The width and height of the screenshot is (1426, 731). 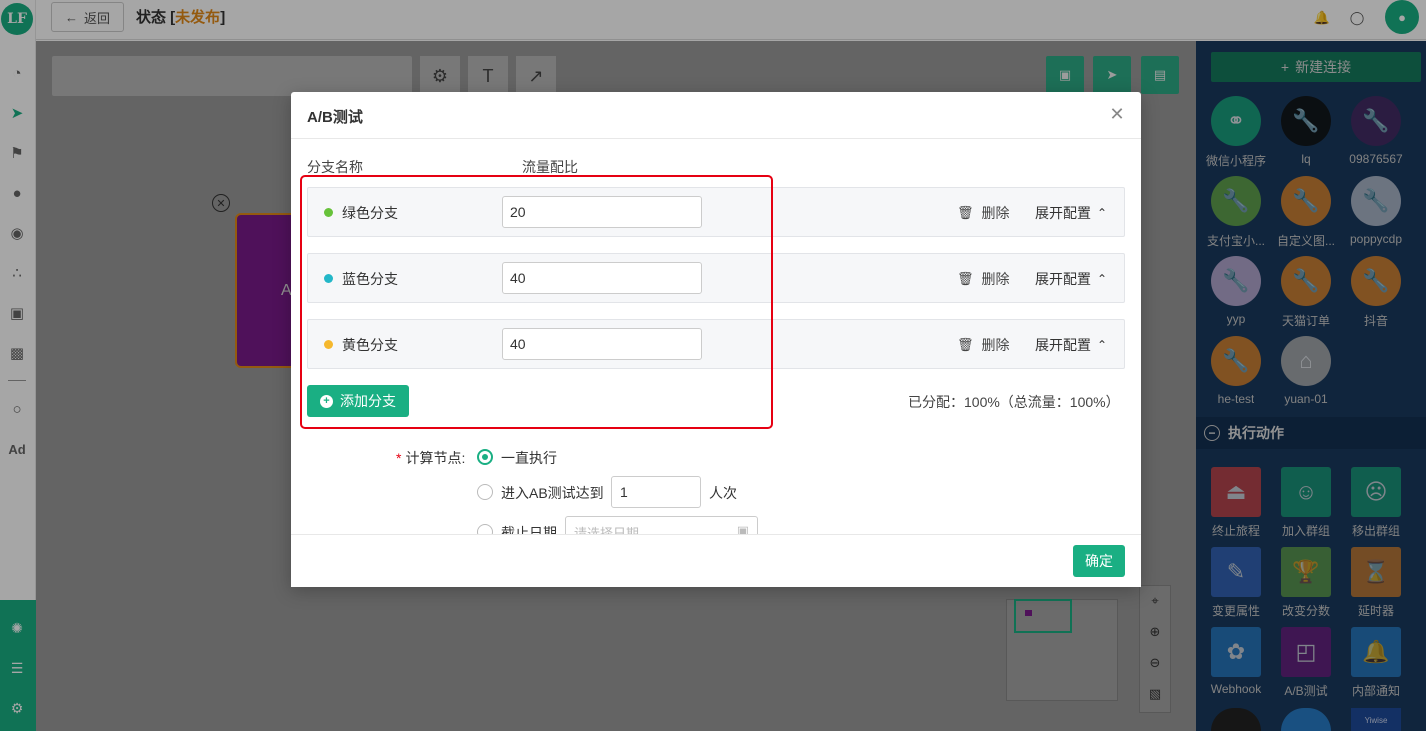 What do you see at coordinates (335, 167) in the screenshot?
I see `column-branch-name: 分支名称` at bounding box center [335, 167].